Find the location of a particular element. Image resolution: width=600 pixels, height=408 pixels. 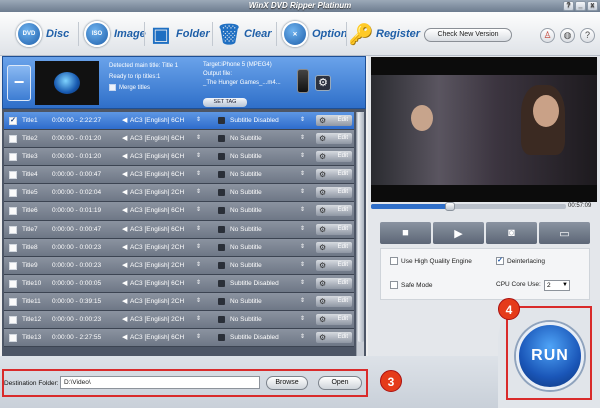

play-icon: ▶ is located at coordinates (458, 233).